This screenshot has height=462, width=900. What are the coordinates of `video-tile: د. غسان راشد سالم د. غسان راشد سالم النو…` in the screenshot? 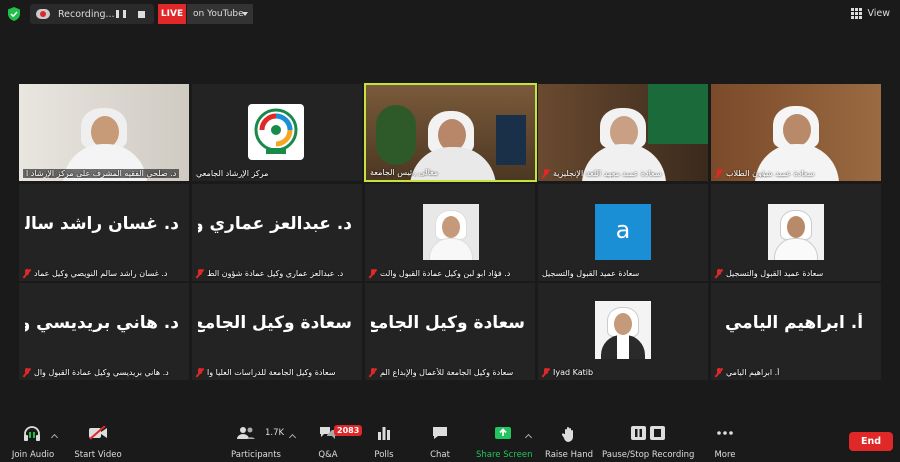 It's located at (104, 232).